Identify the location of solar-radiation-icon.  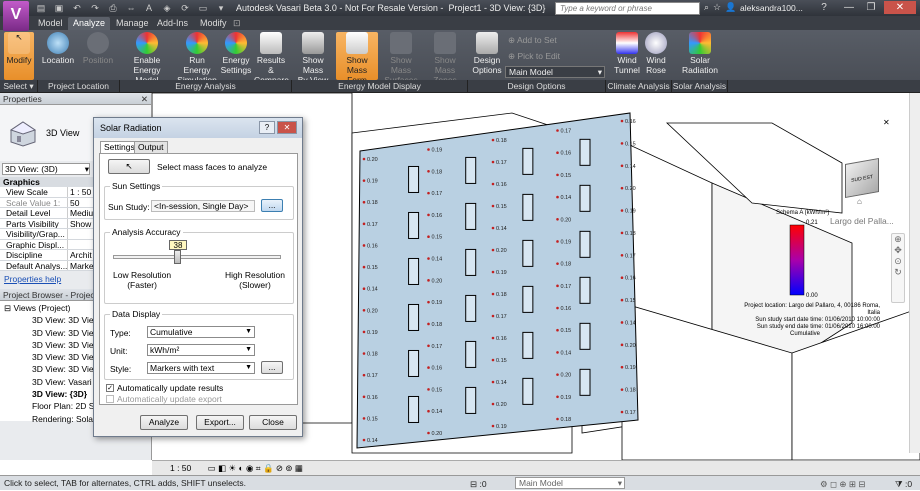
(700, 43).